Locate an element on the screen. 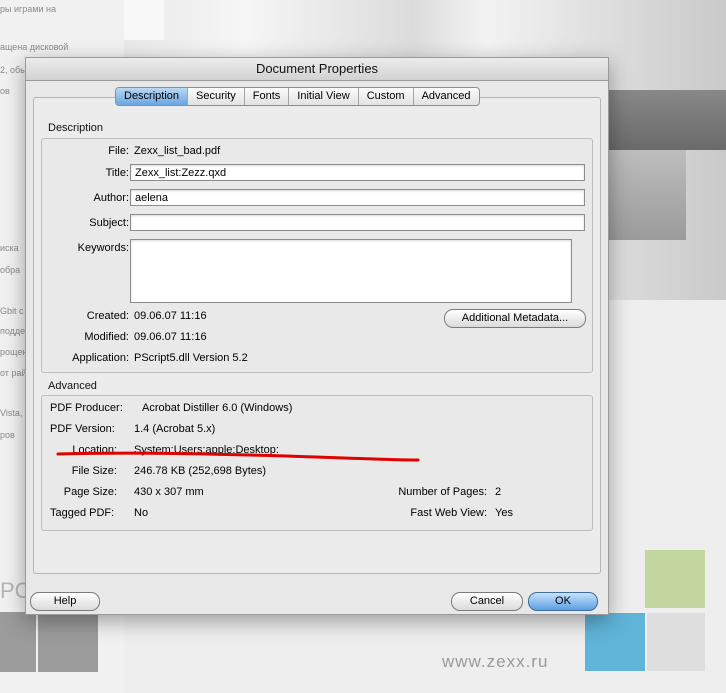 This screenshot has width=726, height=693. pdf-version-value: 1.4 (Acrobat 5.x) is located at coordinates (175, 429).